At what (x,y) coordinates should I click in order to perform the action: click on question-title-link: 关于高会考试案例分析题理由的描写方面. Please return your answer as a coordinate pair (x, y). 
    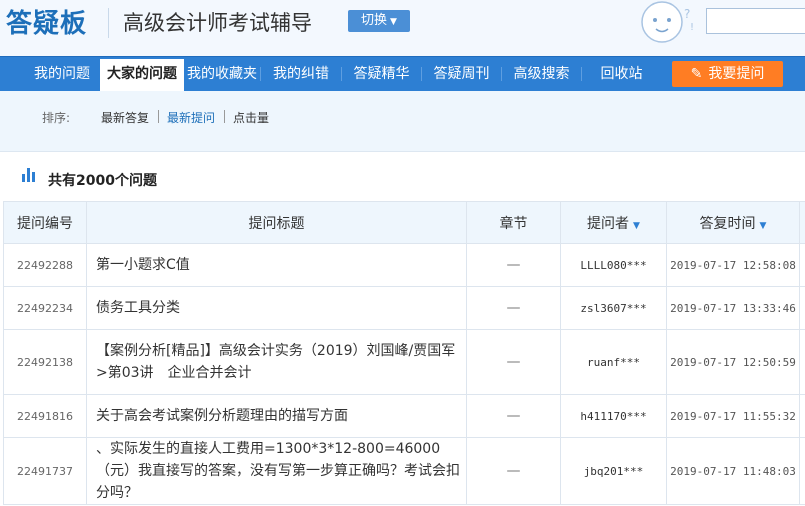
    Looking at the image, I should click on (276, 416).